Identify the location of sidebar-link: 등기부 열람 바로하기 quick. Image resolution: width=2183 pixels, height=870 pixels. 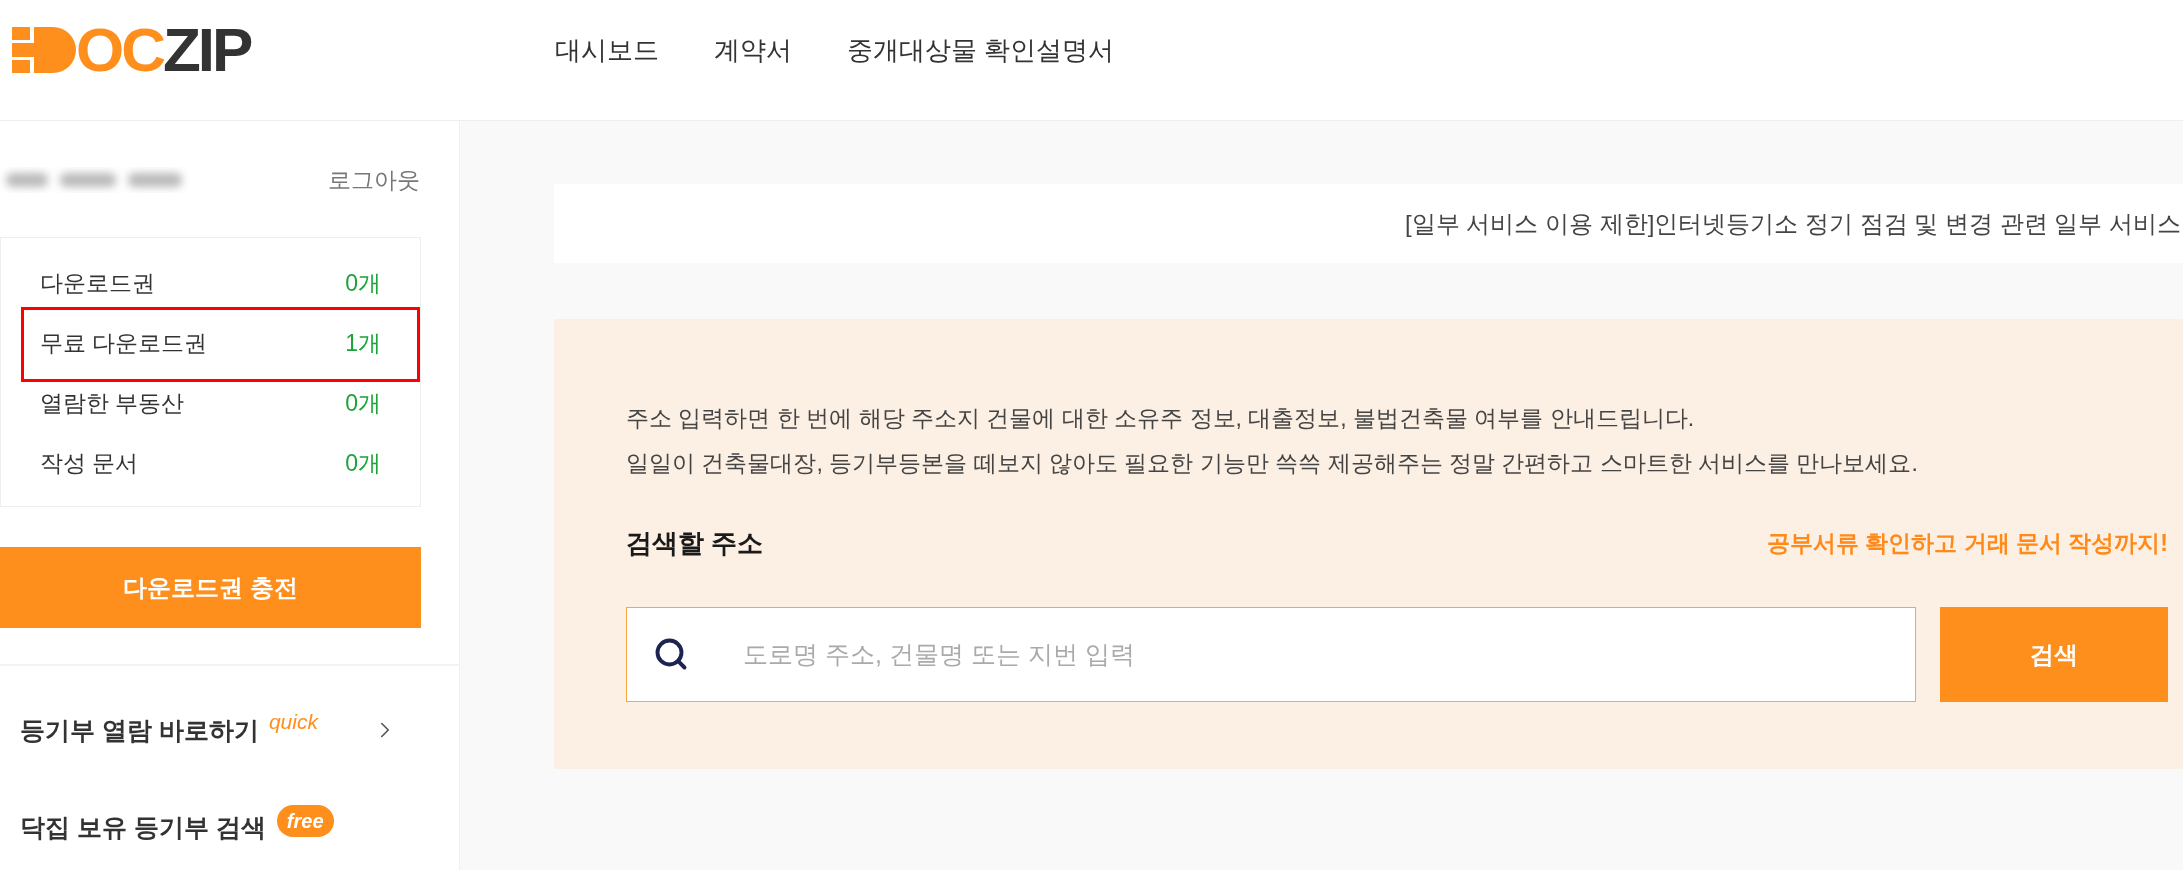
(200, 730).